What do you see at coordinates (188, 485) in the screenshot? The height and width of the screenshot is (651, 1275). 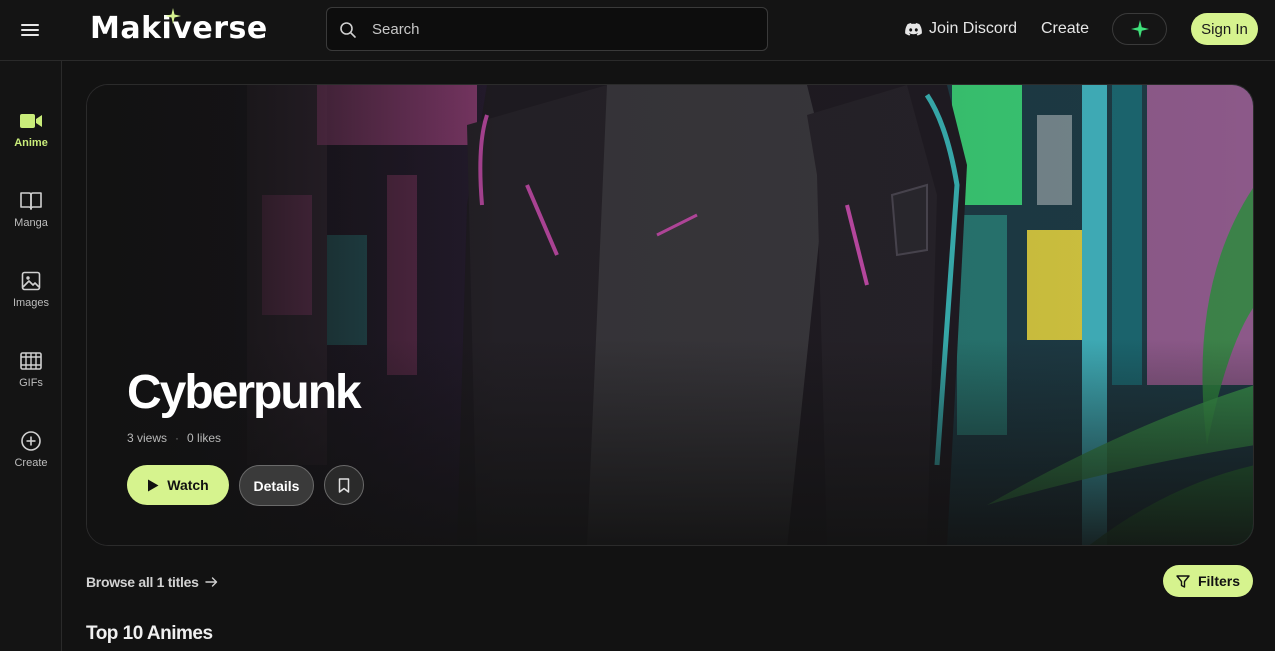 I see `watch-label: Watch` at bounding box center [188, 485].